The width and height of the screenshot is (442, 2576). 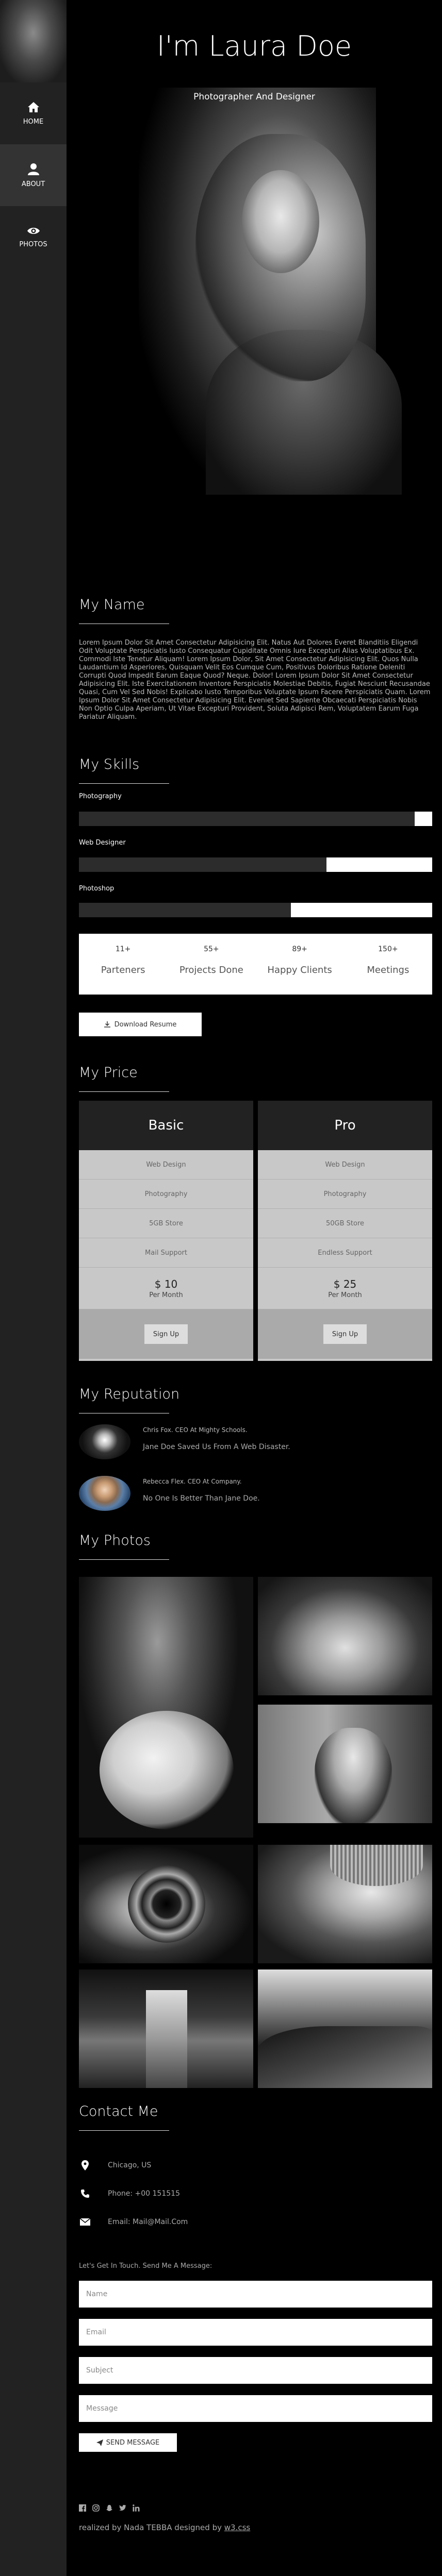 What do you see at coordinates (166, 1125) in the screenshot?
I see `price-plan-name: Basic` at bounding box center [166, 1125].